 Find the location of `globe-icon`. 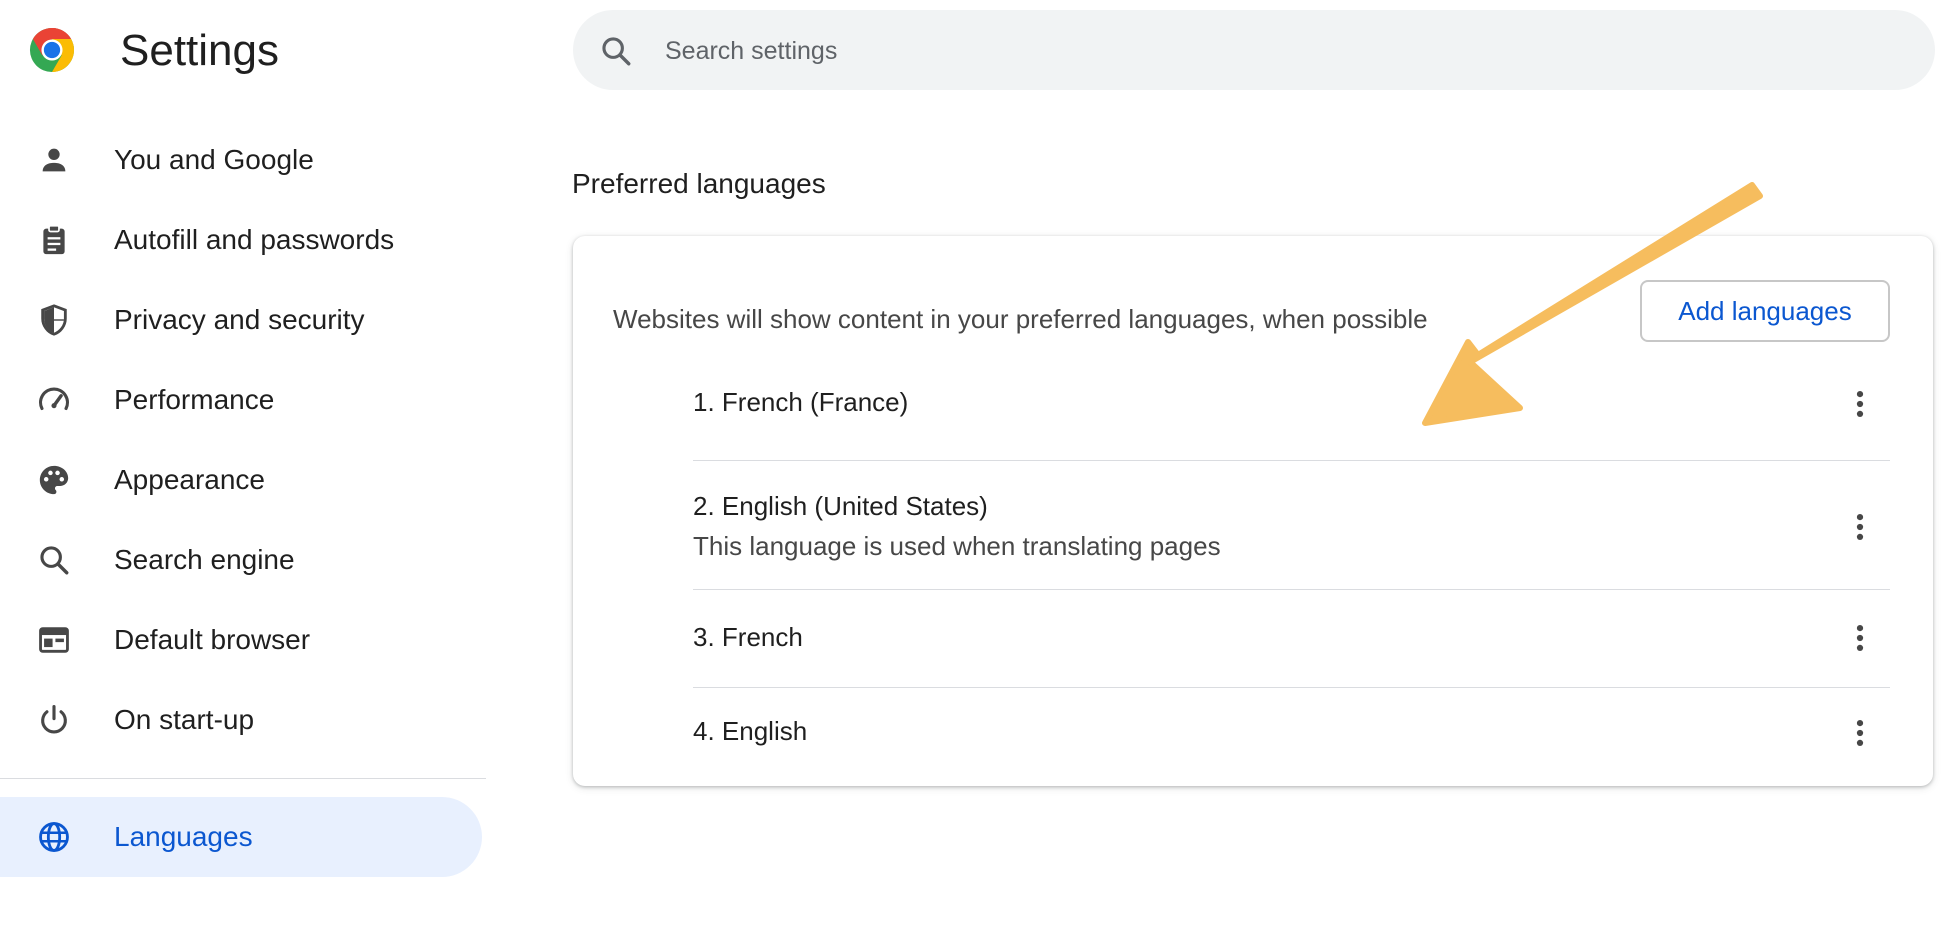

globe-icon is located at coordinates (54, 837).